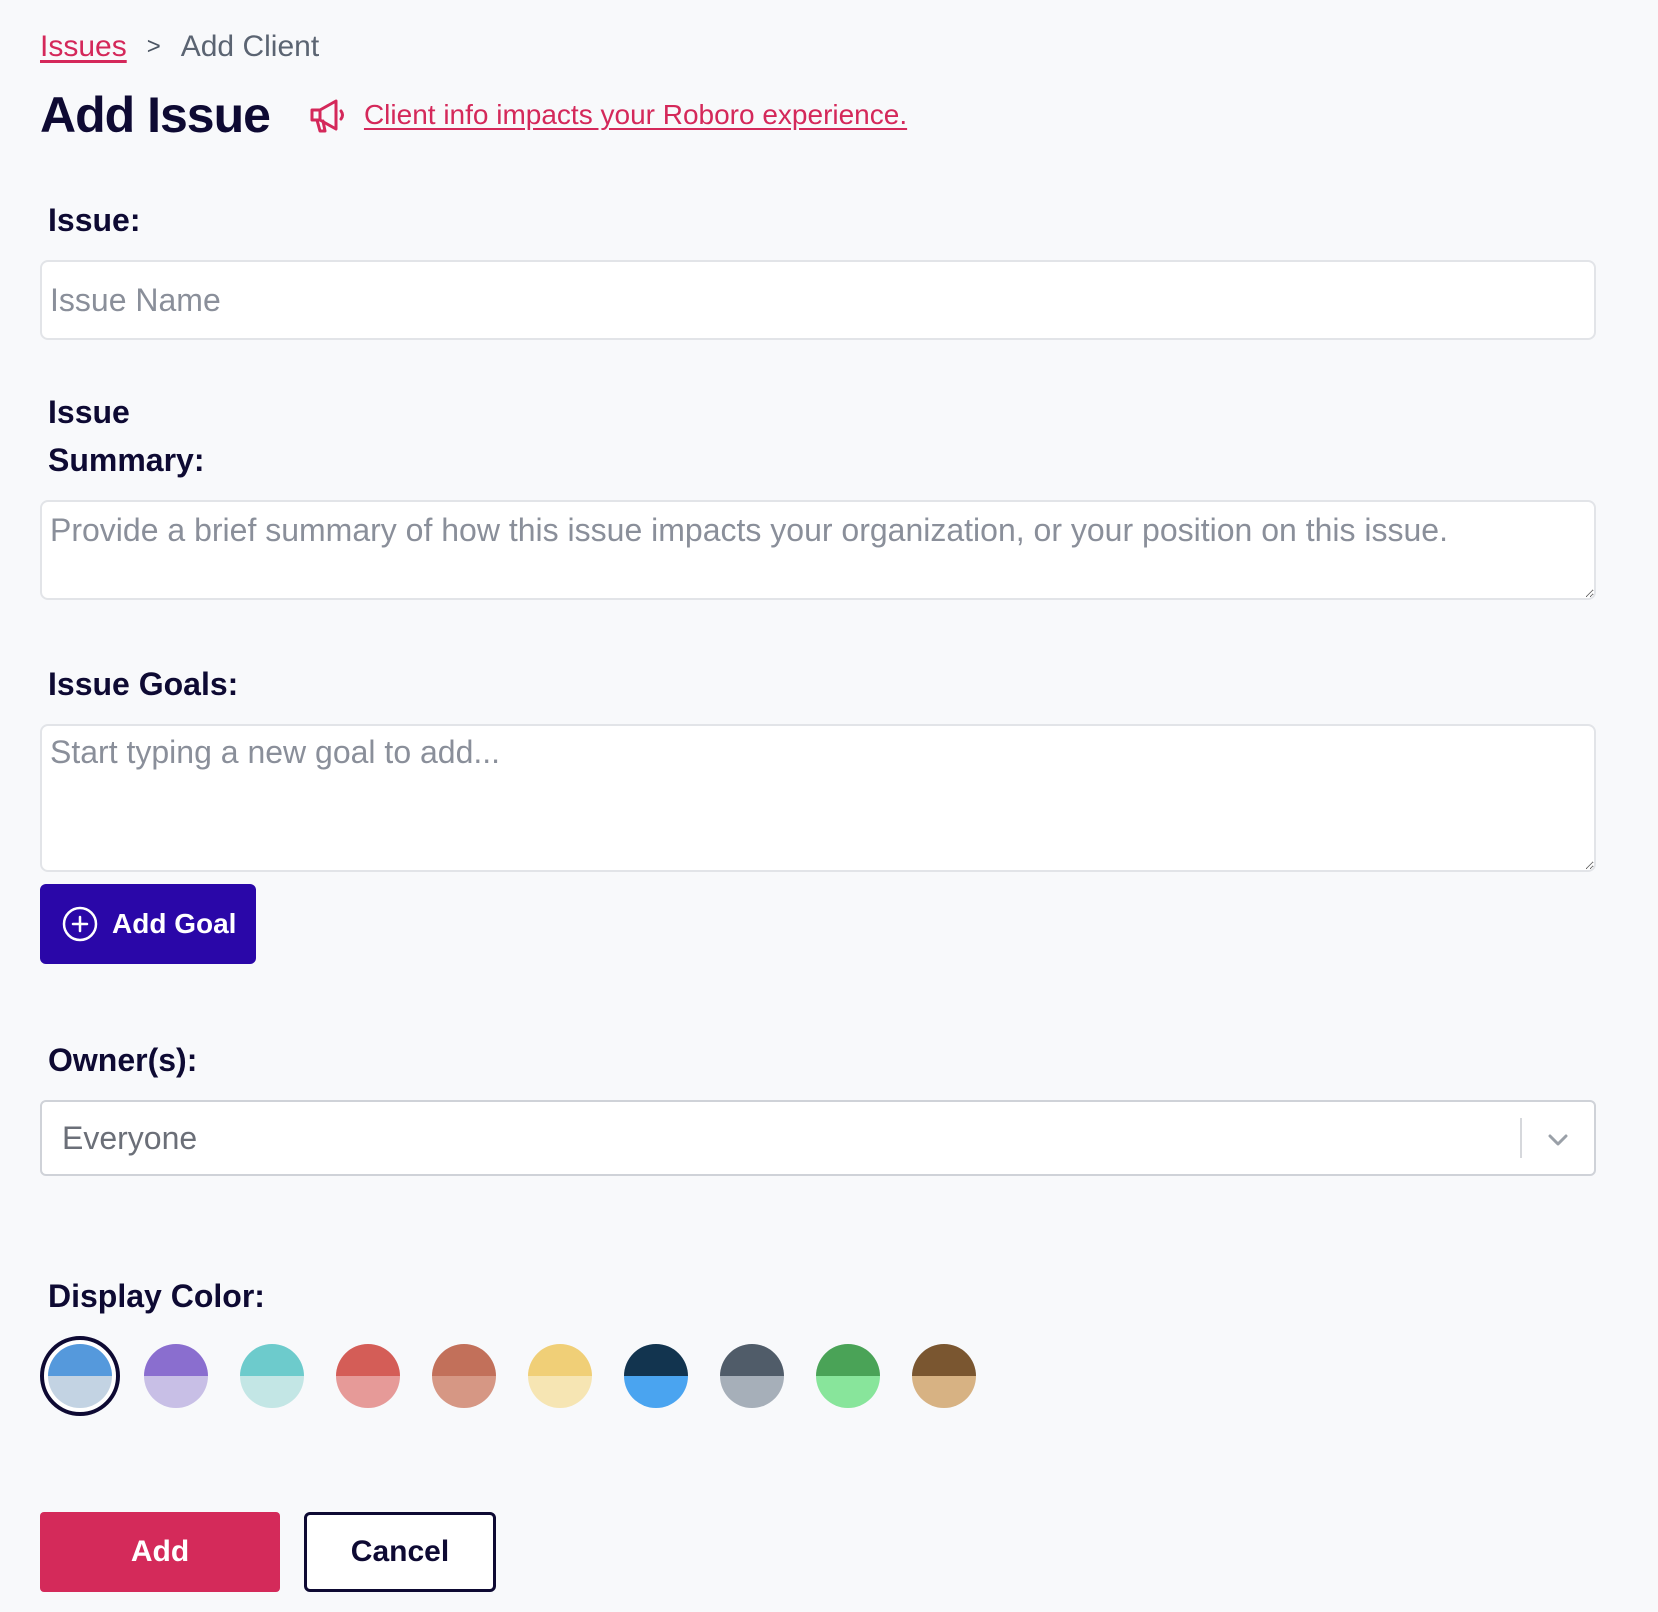 Image resolution: width=1658 pixels, height=1612 pixels. I want to click on breadcrumb: Issues > Add Client, so click(179, 47).